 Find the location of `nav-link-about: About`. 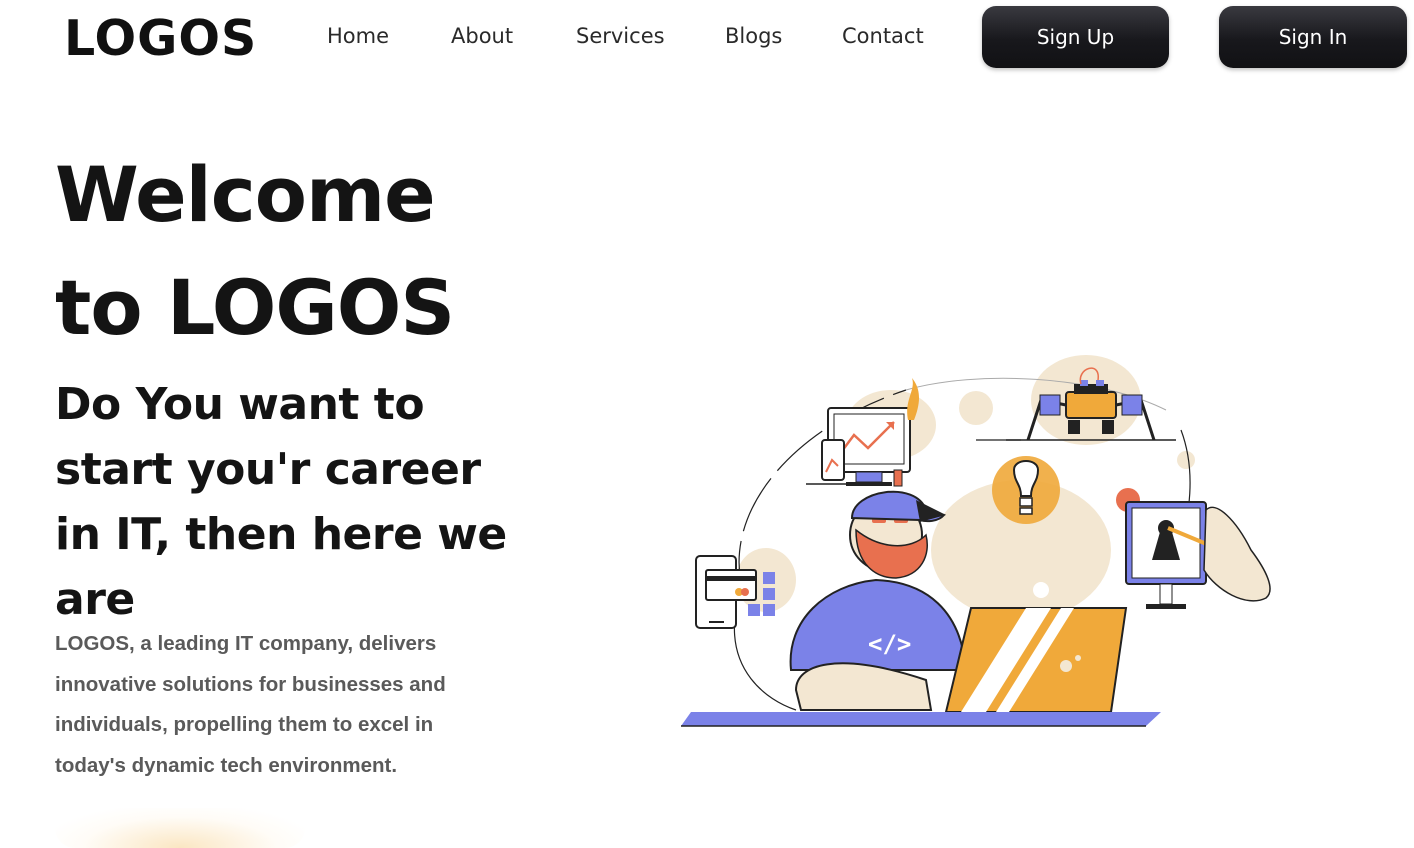

nav-link-about: About is located at coordinates (482, 36).